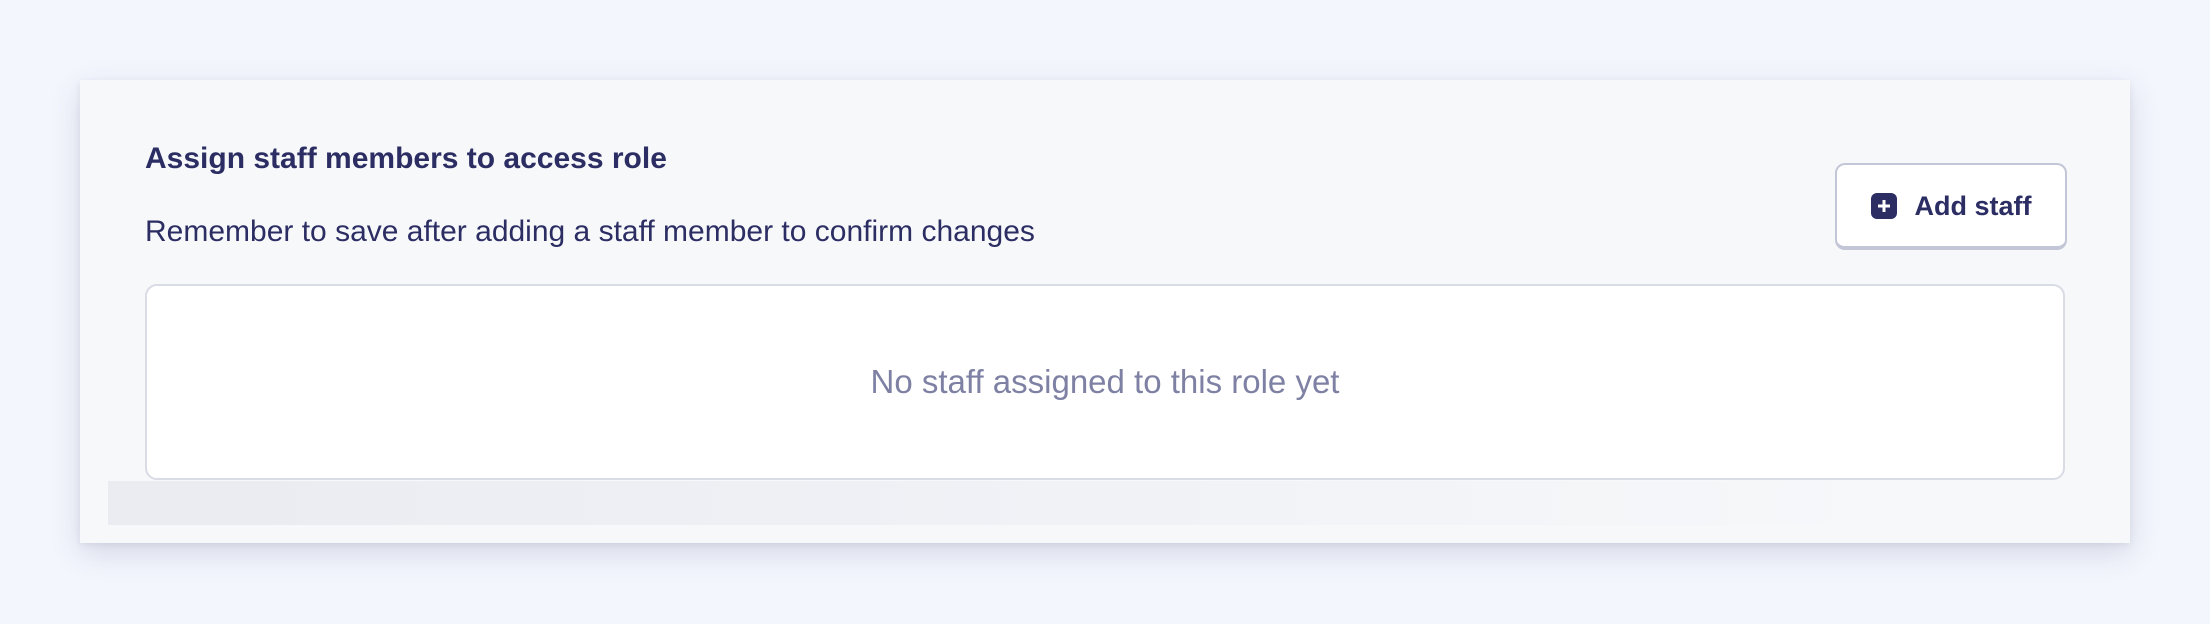  Describe the element at coordinates (1883, 205) in the screenshot. I see `plus-square-icon` at that location.